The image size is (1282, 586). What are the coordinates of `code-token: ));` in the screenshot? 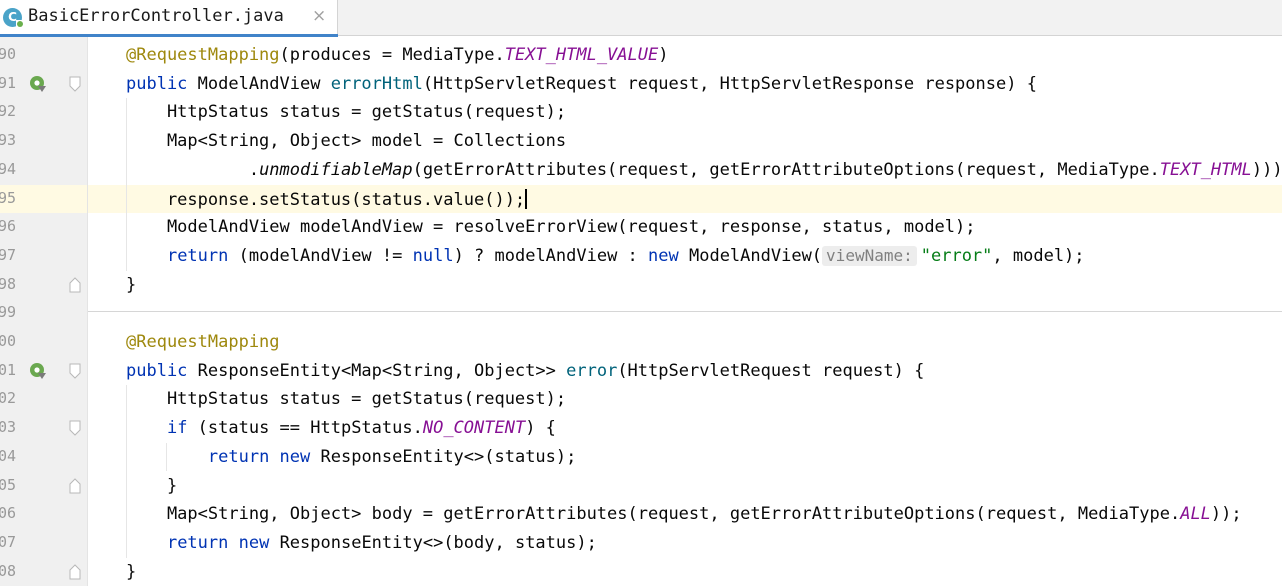 It's located at (1226, 514).